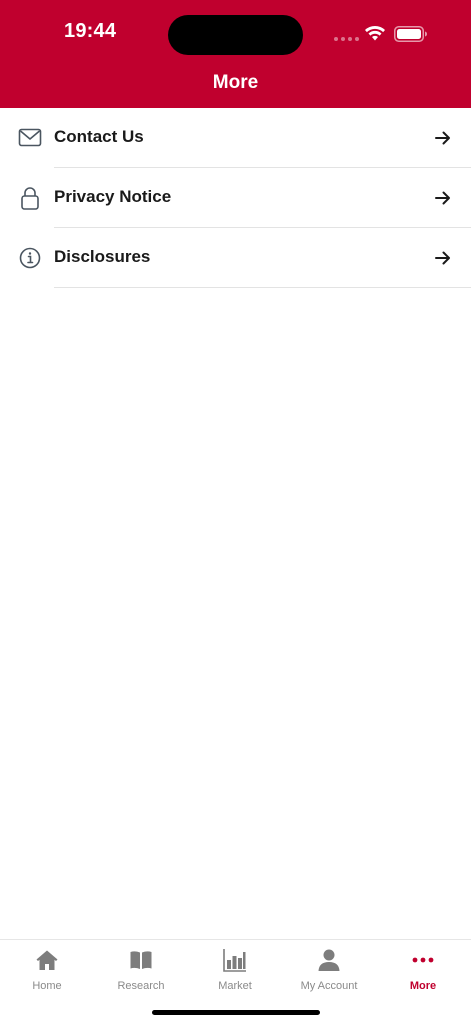 Image resolution: width=471 pixels, height=1024 pixels. I want to click on tab-label: Market, so click(235, 986).